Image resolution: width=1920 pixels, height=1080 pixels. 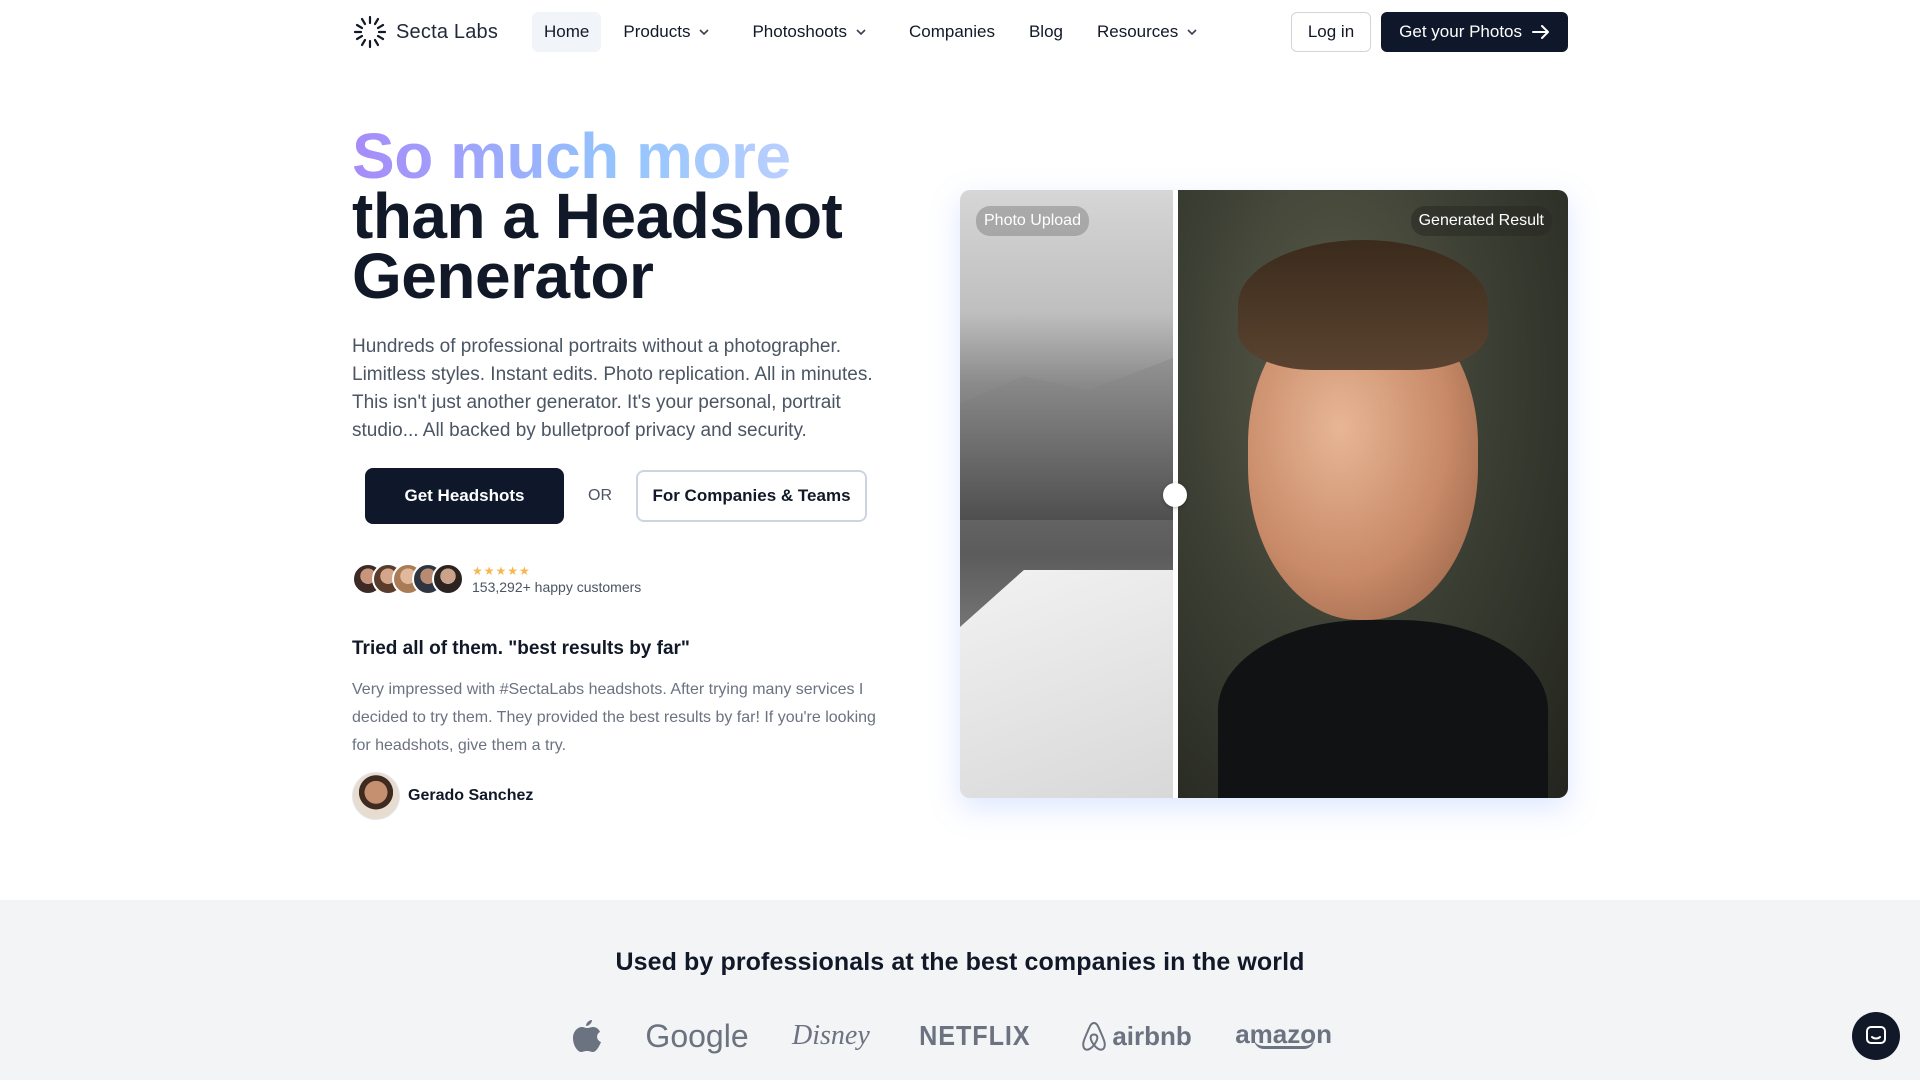 What do you see at coordinates (1363, 305) in the screenshot?
I see `portrait-hair` at bounding box center [1363, 305].